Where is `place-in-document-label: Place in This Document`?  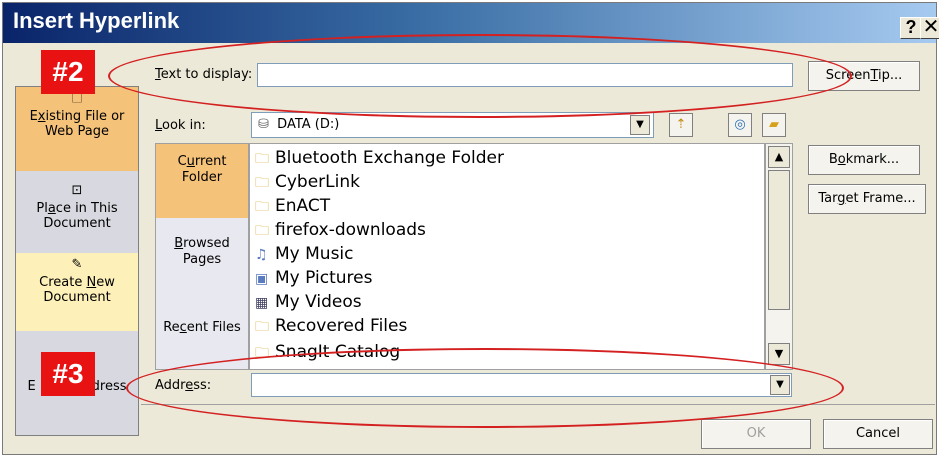 place-in-document-label: Place in This Document is located at coordinates (77, 216).